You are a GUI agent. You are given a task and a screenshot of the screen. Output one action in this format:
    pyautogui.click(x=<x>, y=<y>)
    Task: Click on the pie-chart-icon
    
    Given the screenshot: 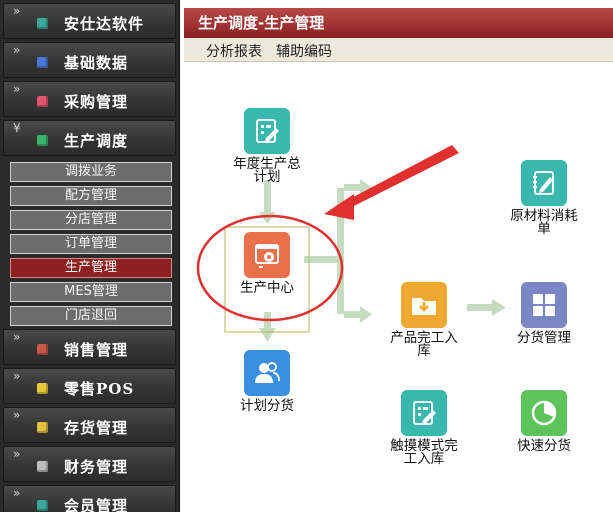 What is the action you would take?
    pyautogui.click(x=544, y=413)
    